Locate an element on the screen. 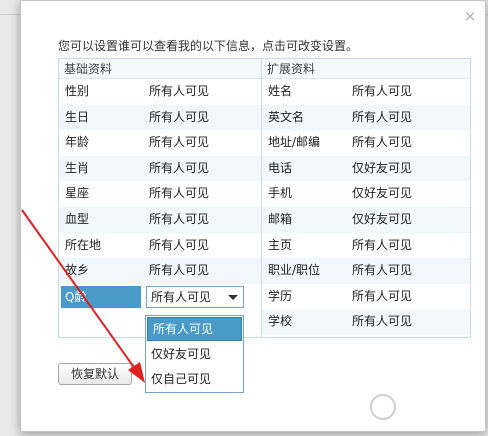  privacy-row: 地址/邮编 所有人可见 is located at coordinates (366, 143).